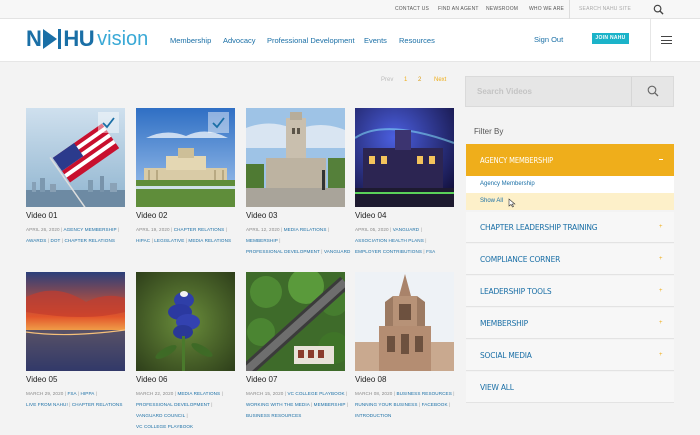 Image resolution: width=700 pixels, height=435 pixels. I want to click on category-membership: MEMBERSHIP +, so click(570, 323).